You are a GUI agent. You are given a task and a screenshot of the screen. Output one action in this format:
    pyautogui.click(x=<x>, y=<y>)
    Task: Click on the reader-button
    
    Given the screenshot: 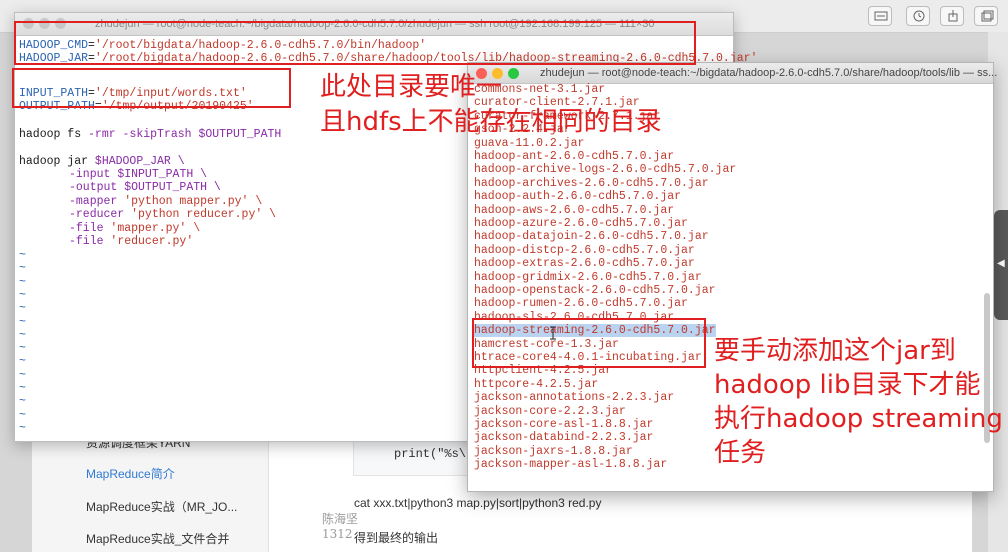 What is the action you would take?
    pyautogui.click(x=880, y=16)
    